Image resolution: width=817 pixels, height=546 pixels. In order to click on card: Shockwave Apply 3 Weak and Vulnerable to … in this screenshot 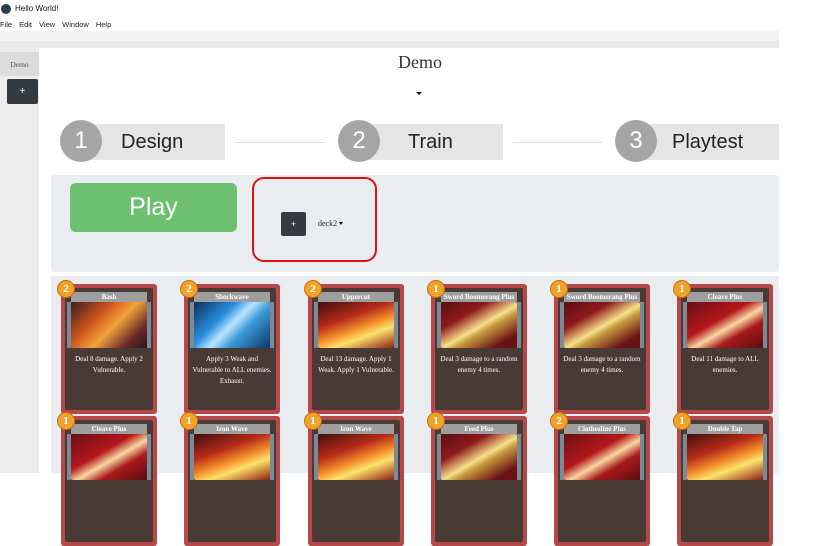, I will do `click(230, 347)`.